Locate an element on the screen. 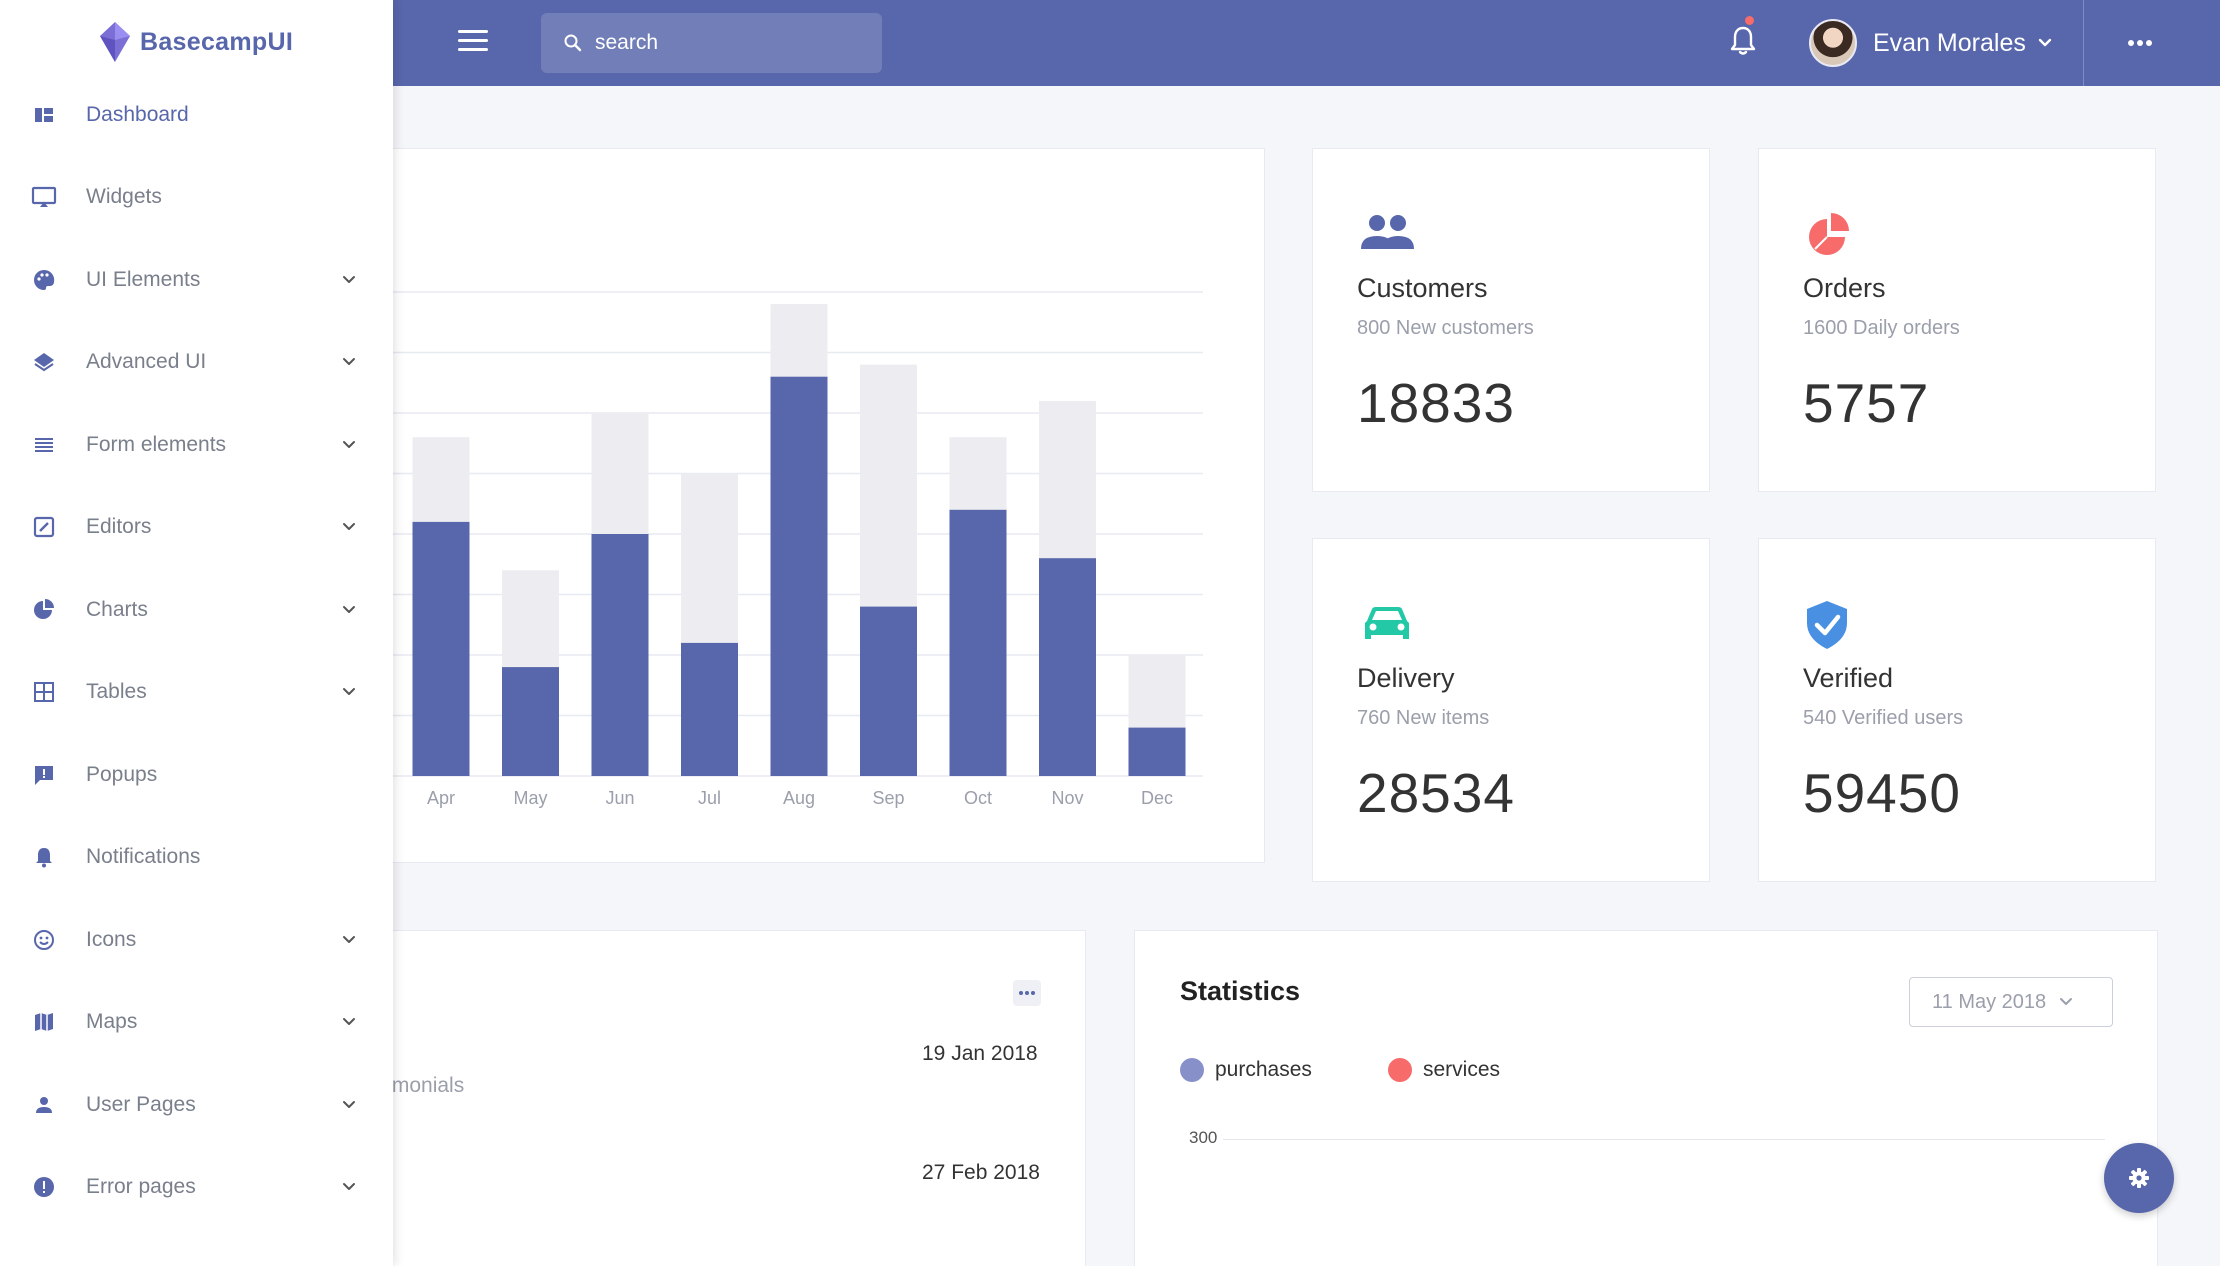 Image resolution: width=2220 pixels, height=1266 pixels. stat-card-customers: Customers 800 New customers 18833 is located at coordinates (1511, 320).